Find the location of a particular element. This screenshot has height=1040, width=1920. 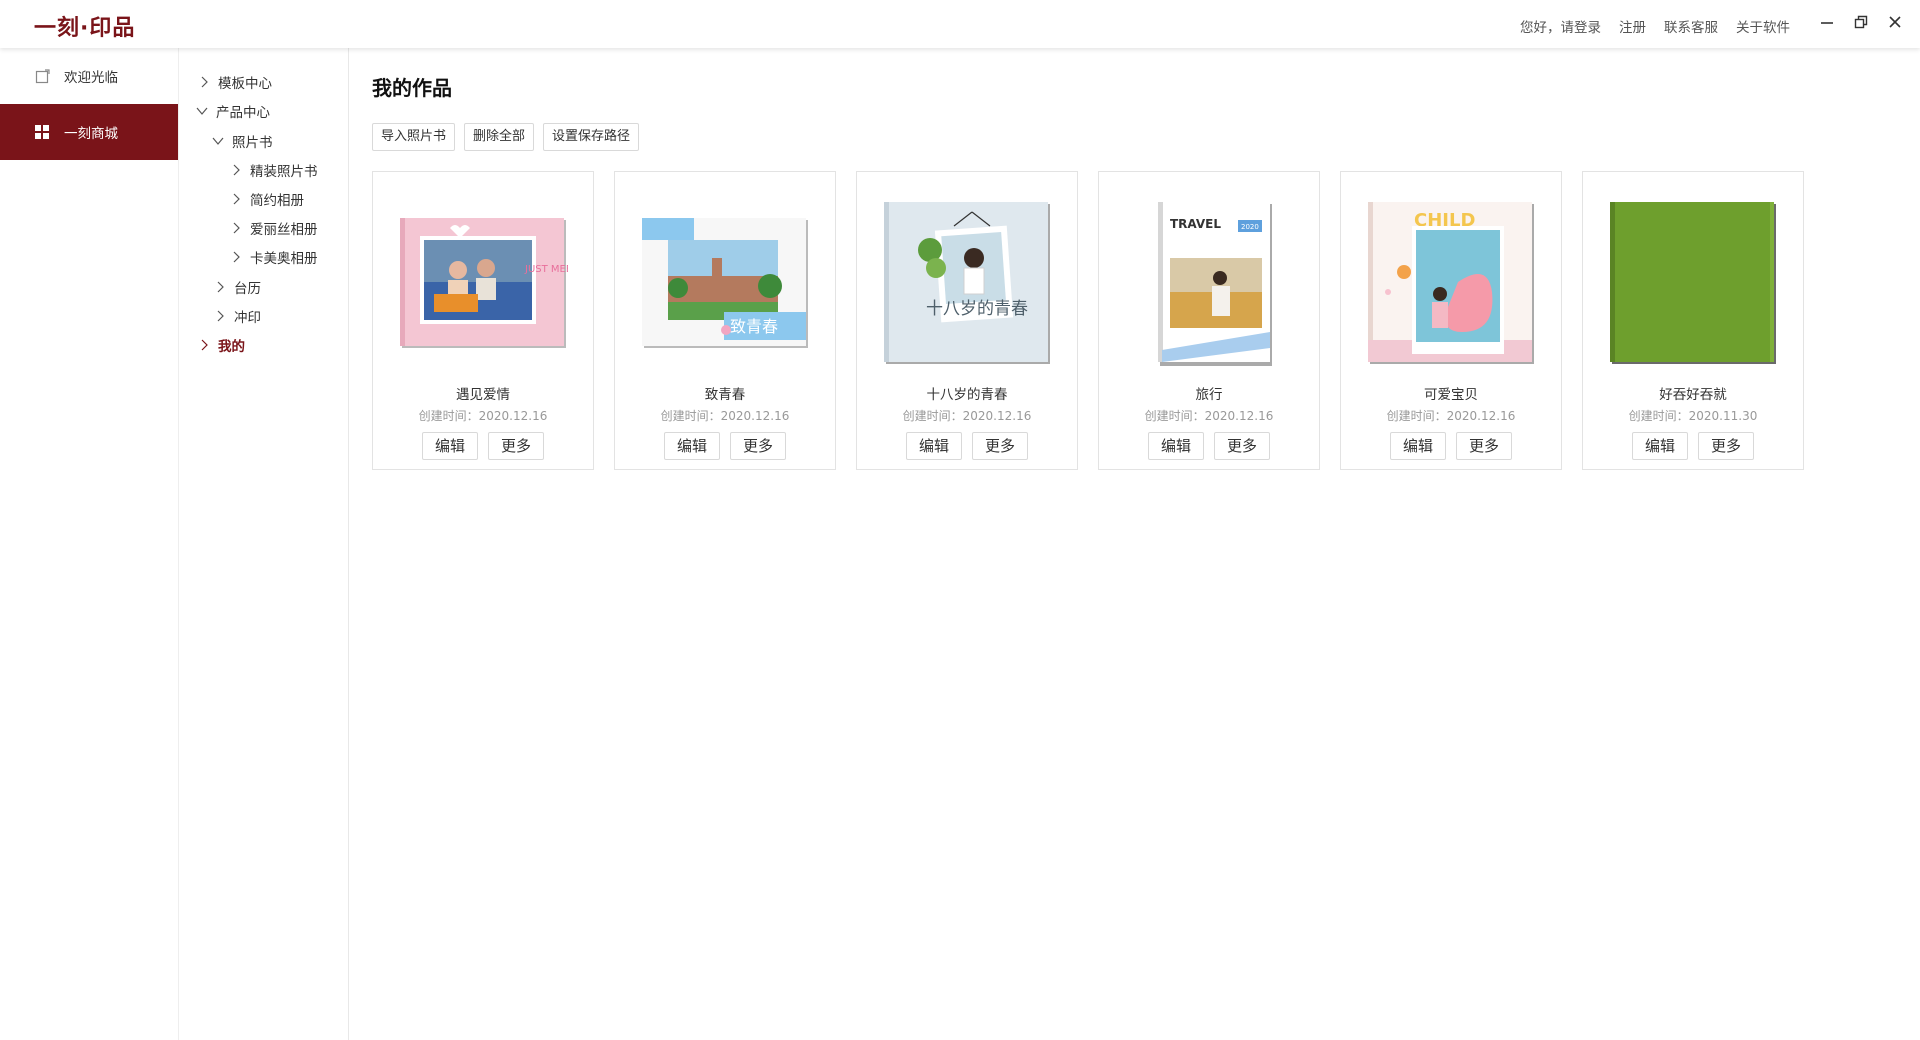

tree-node-simple-album: 简约相册 is located at coordinates (267, 199).